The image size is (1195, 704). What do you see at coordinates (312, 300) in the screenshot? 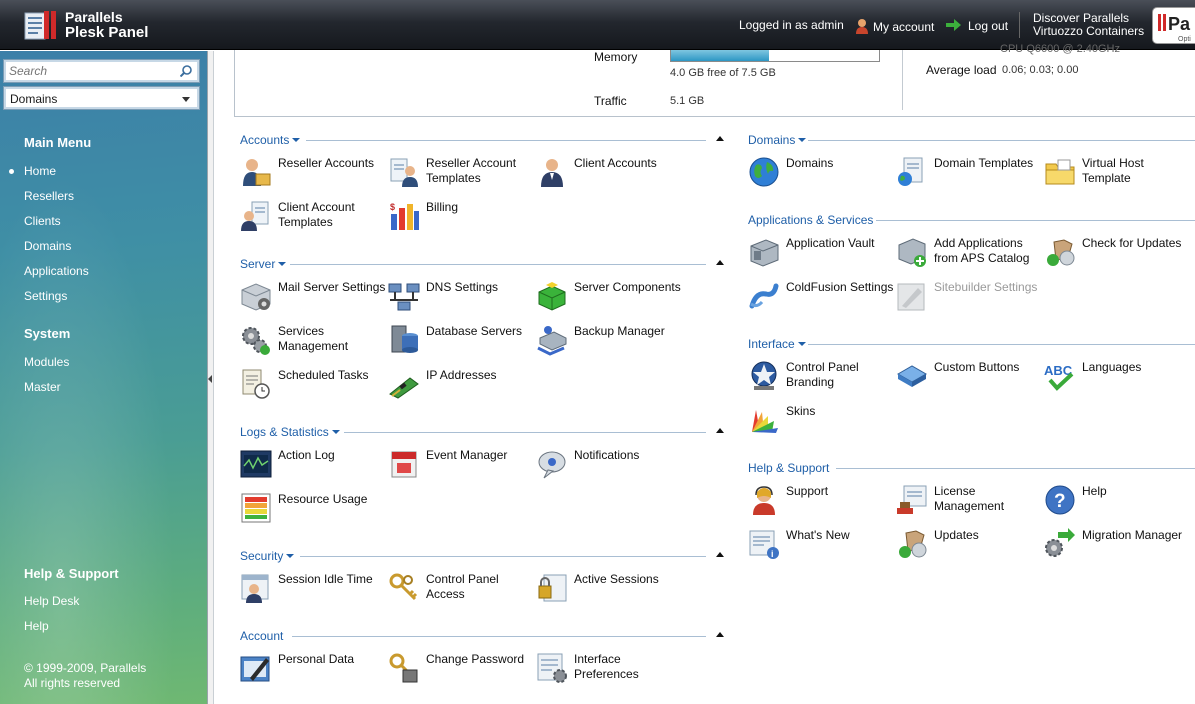
I see `mail-server-settings-item: Mail Server Settings` at bounding box center [312, 300].